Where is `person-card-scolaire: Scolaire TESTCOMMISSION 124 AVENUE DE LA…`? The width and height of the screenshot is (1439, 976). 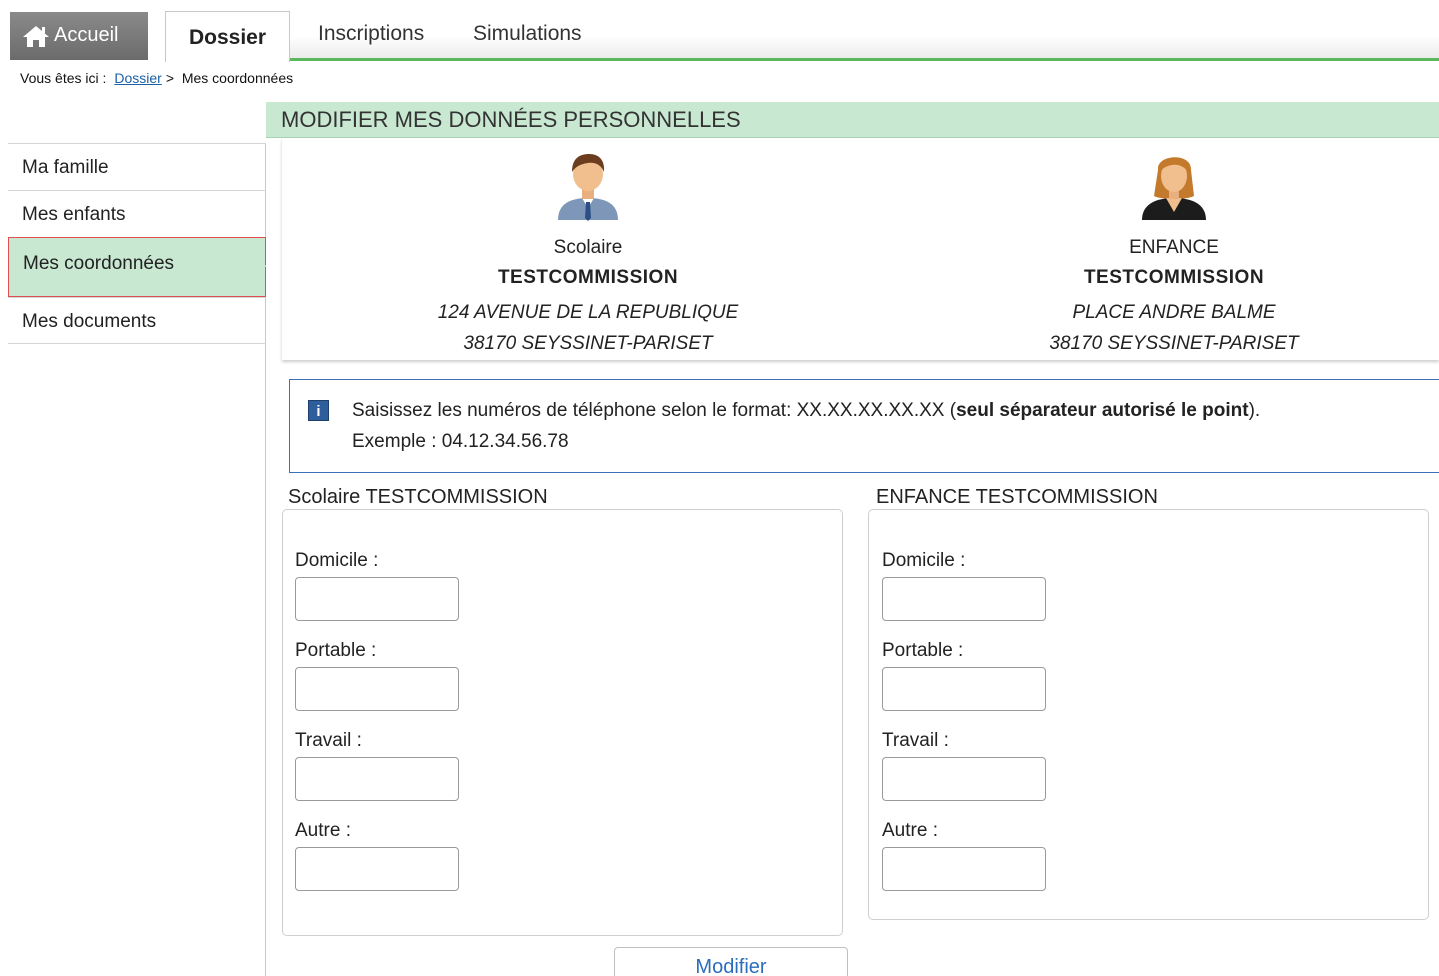
person-card-scolaire: Scolaire TESTCOMMISSION 124 AVENUE DE LA… is located at coordinates (588, 253).